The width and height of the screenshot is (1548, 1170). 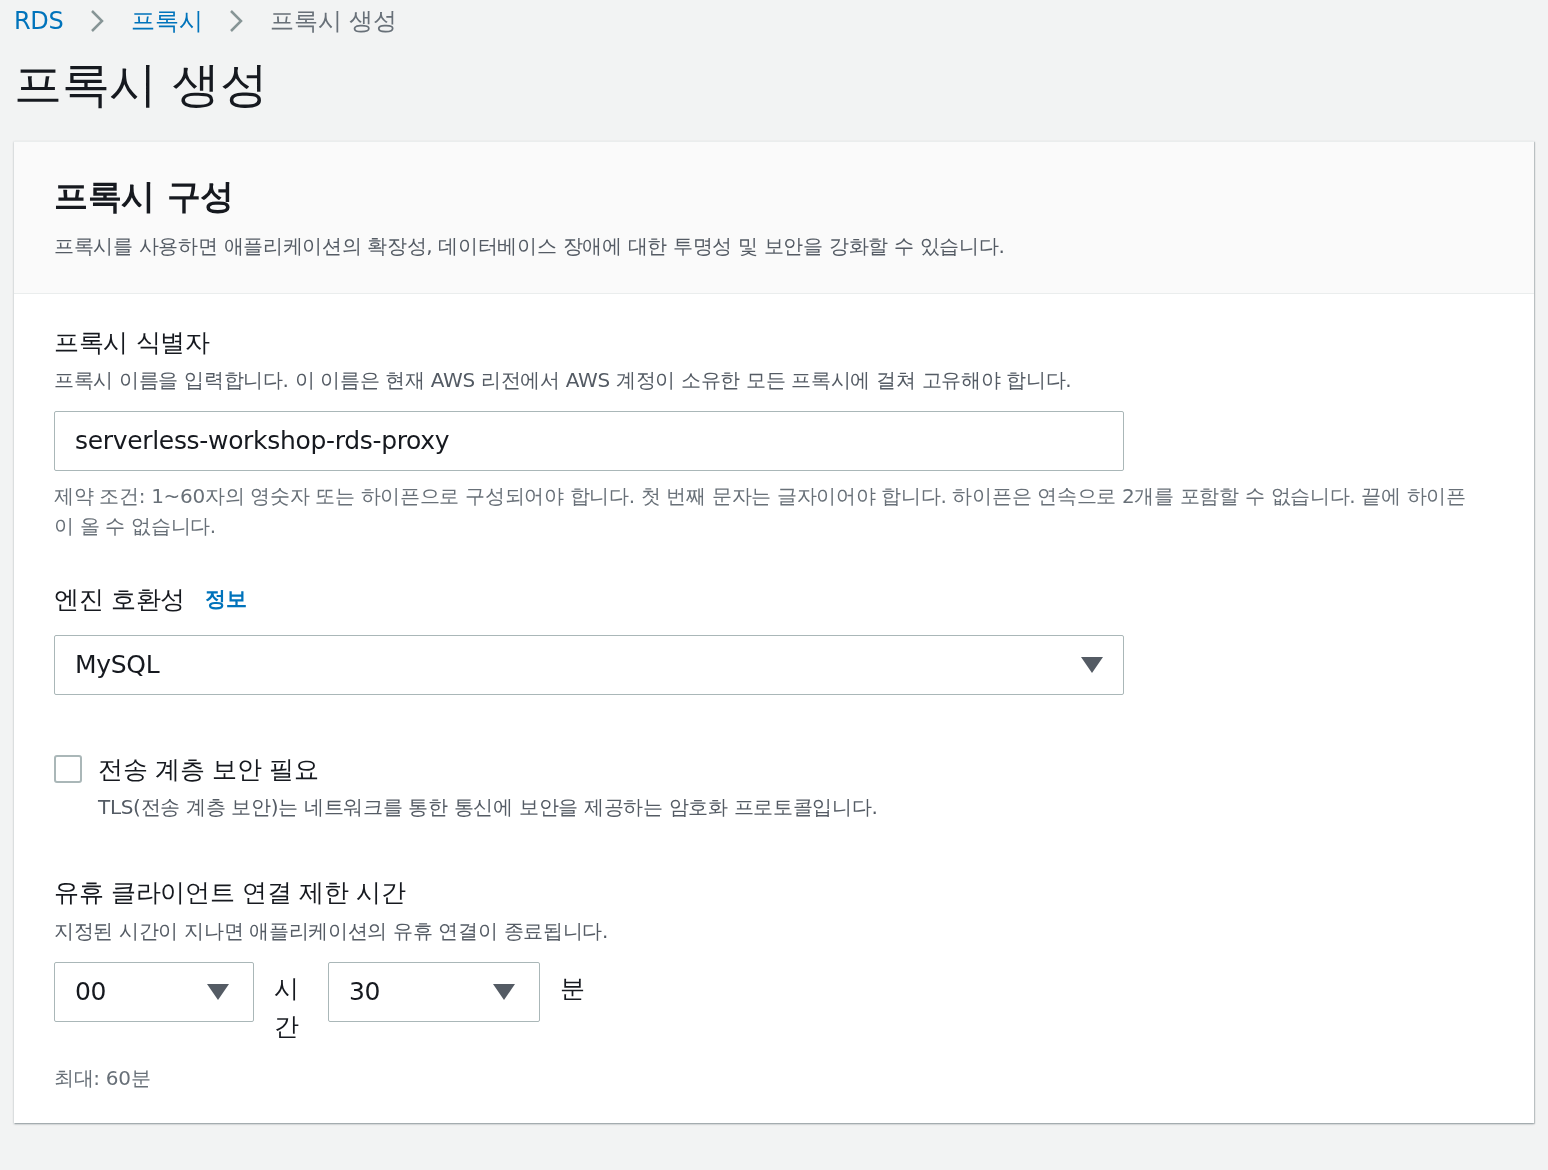 I want to click on text-field: serverless-workshop-rds-proxy, so click(x=589, y=441).